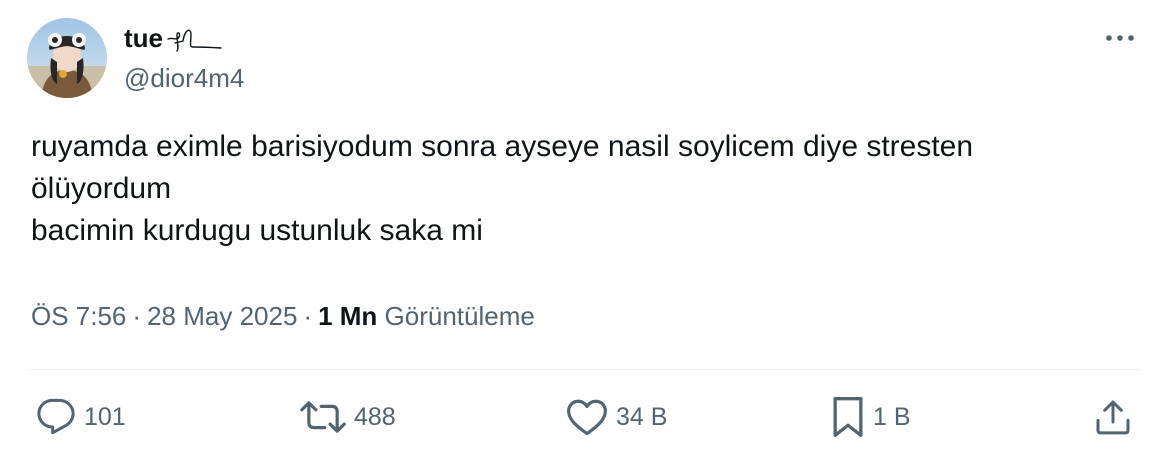 This screenshot has width=1168, height=451. I want to click on share-button, so click(1113, 417).